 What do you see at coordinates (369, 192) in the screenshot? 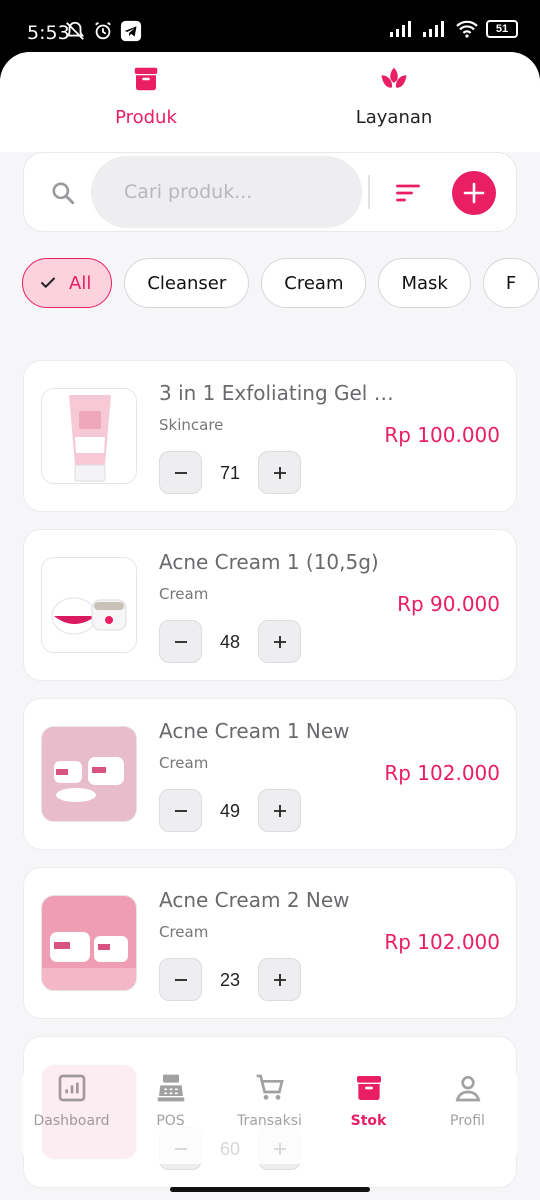
I see `divider` at bounding box center [369, 192].